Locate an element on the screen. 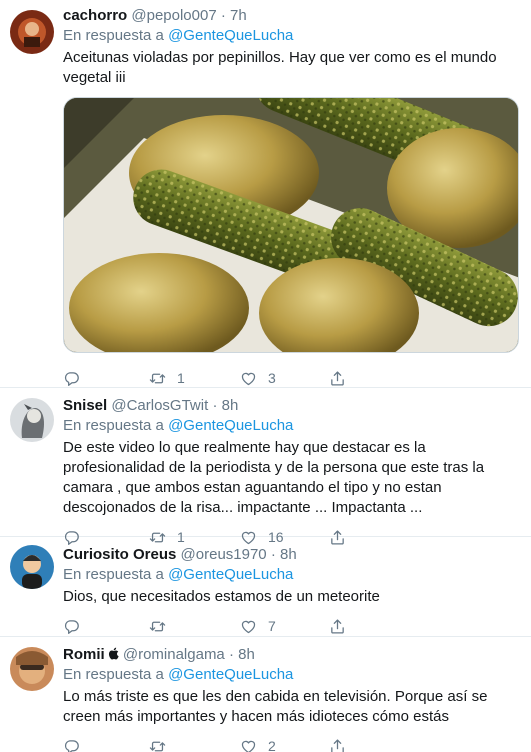 This screenshot has height=752, width=531. apple-icon is located at coordinates (113, 653).